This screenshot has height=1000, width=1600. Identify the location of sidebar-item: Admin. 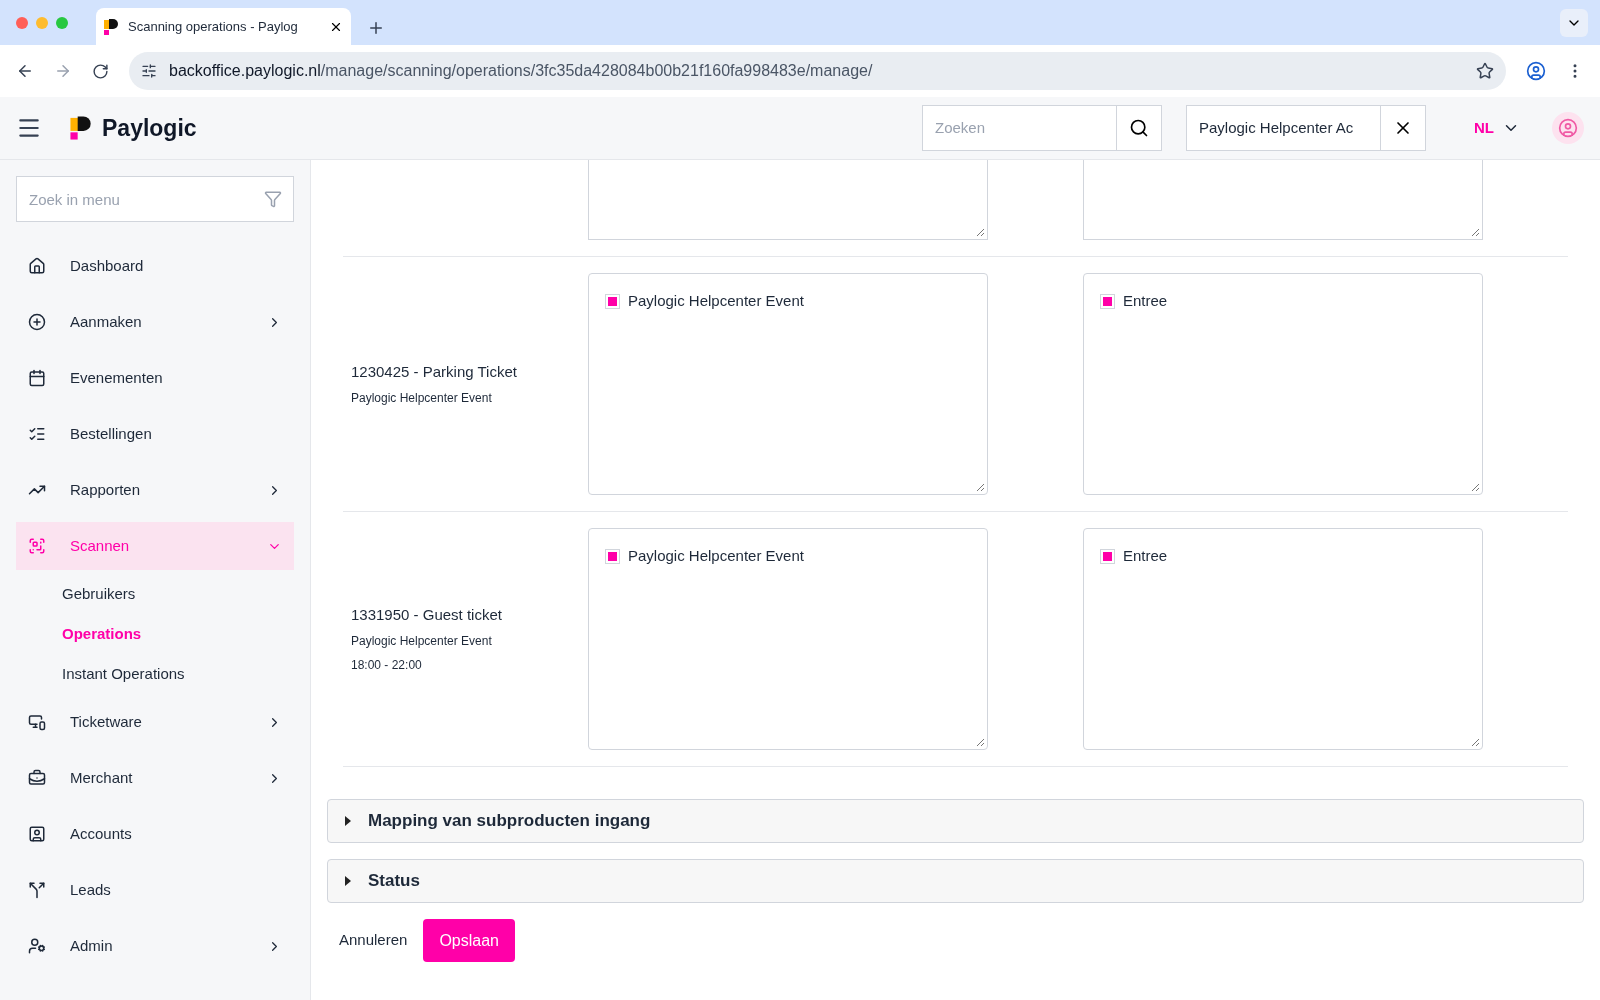
(155, 946).